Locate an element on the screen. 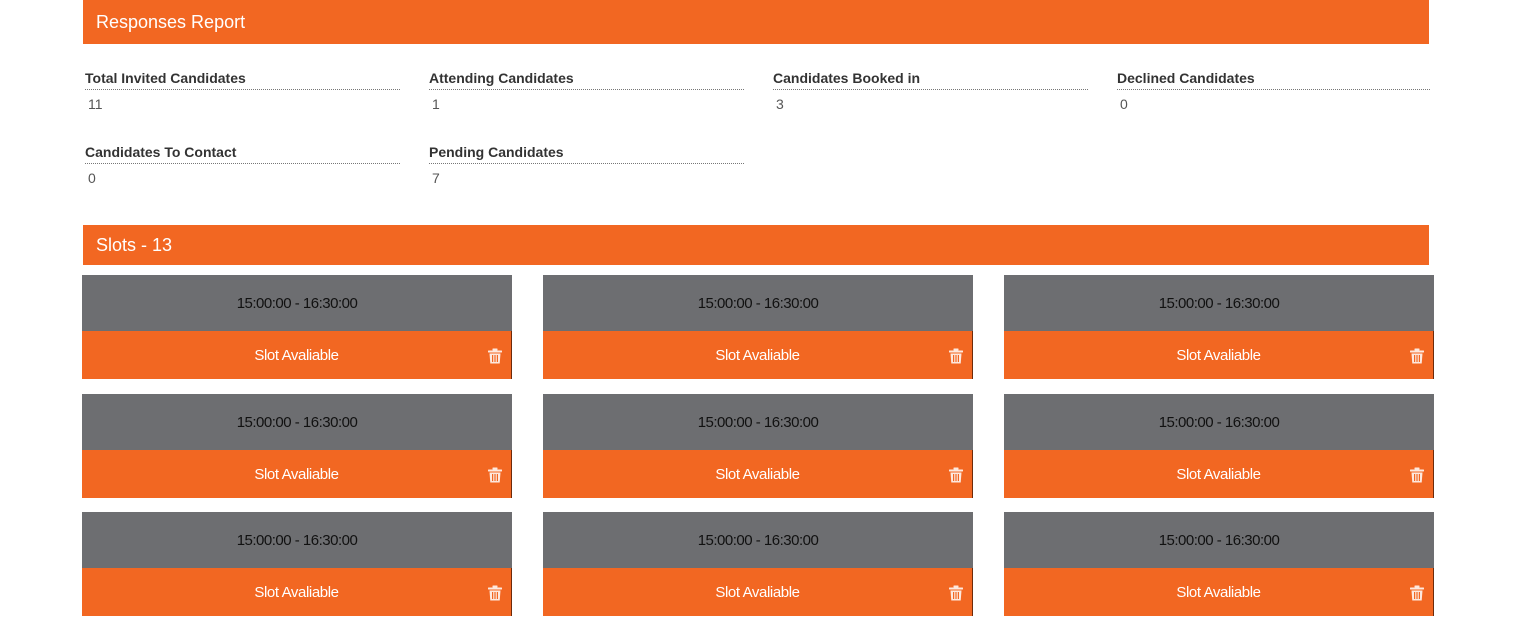  slots-title: Slots - 13 is located at coordinates (134, 244).